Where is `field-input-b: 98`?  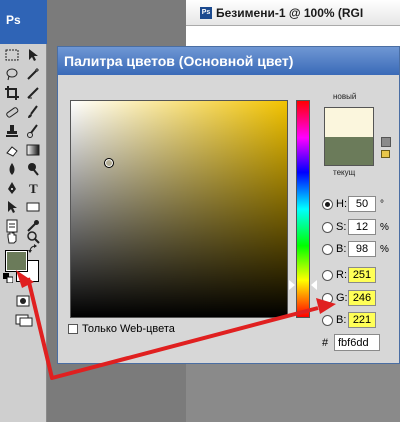
field-input-b: 98 is located at coordinates (362, 249).